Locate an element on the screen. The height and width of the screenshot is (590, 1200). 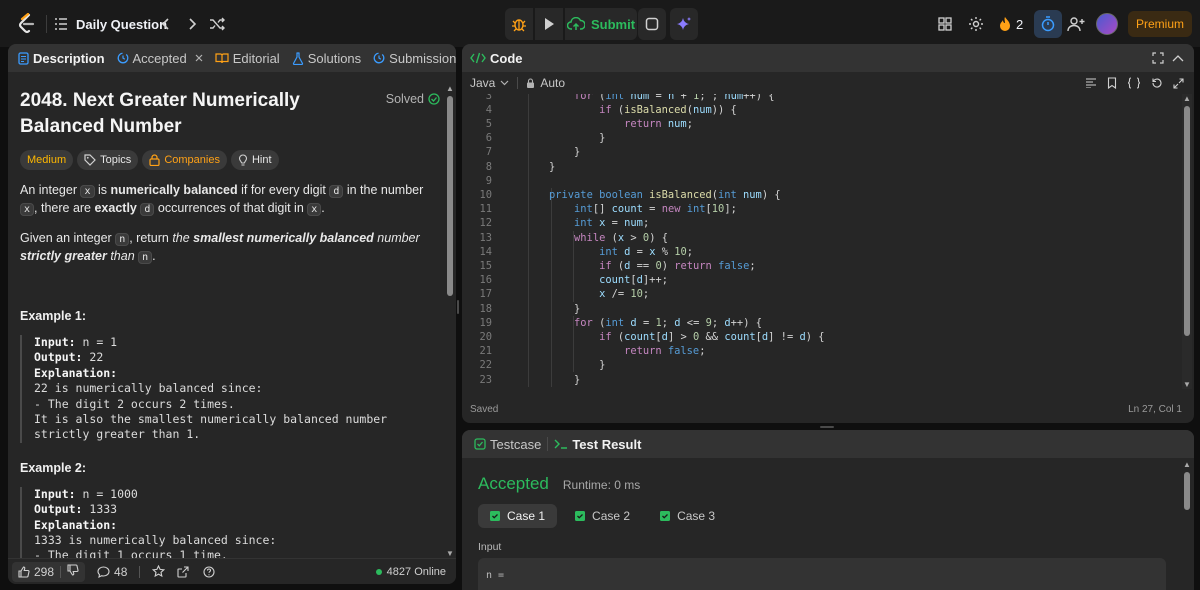
avatar is located at coordinates (1107, 24).